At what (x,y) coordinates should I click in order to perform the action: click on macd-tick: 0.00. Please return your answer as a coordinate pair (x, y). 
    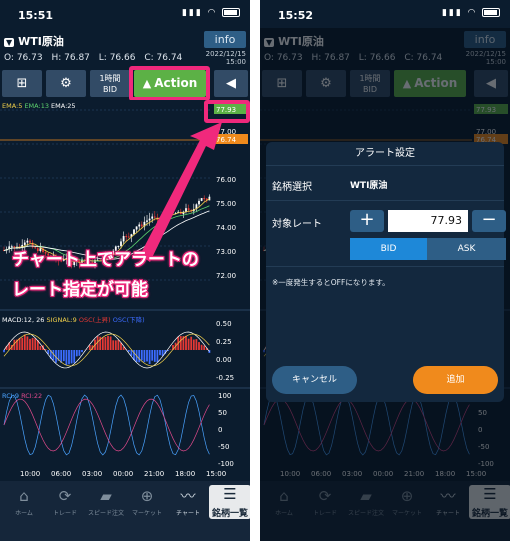
    Looking at the image, I should click on (224, 360).